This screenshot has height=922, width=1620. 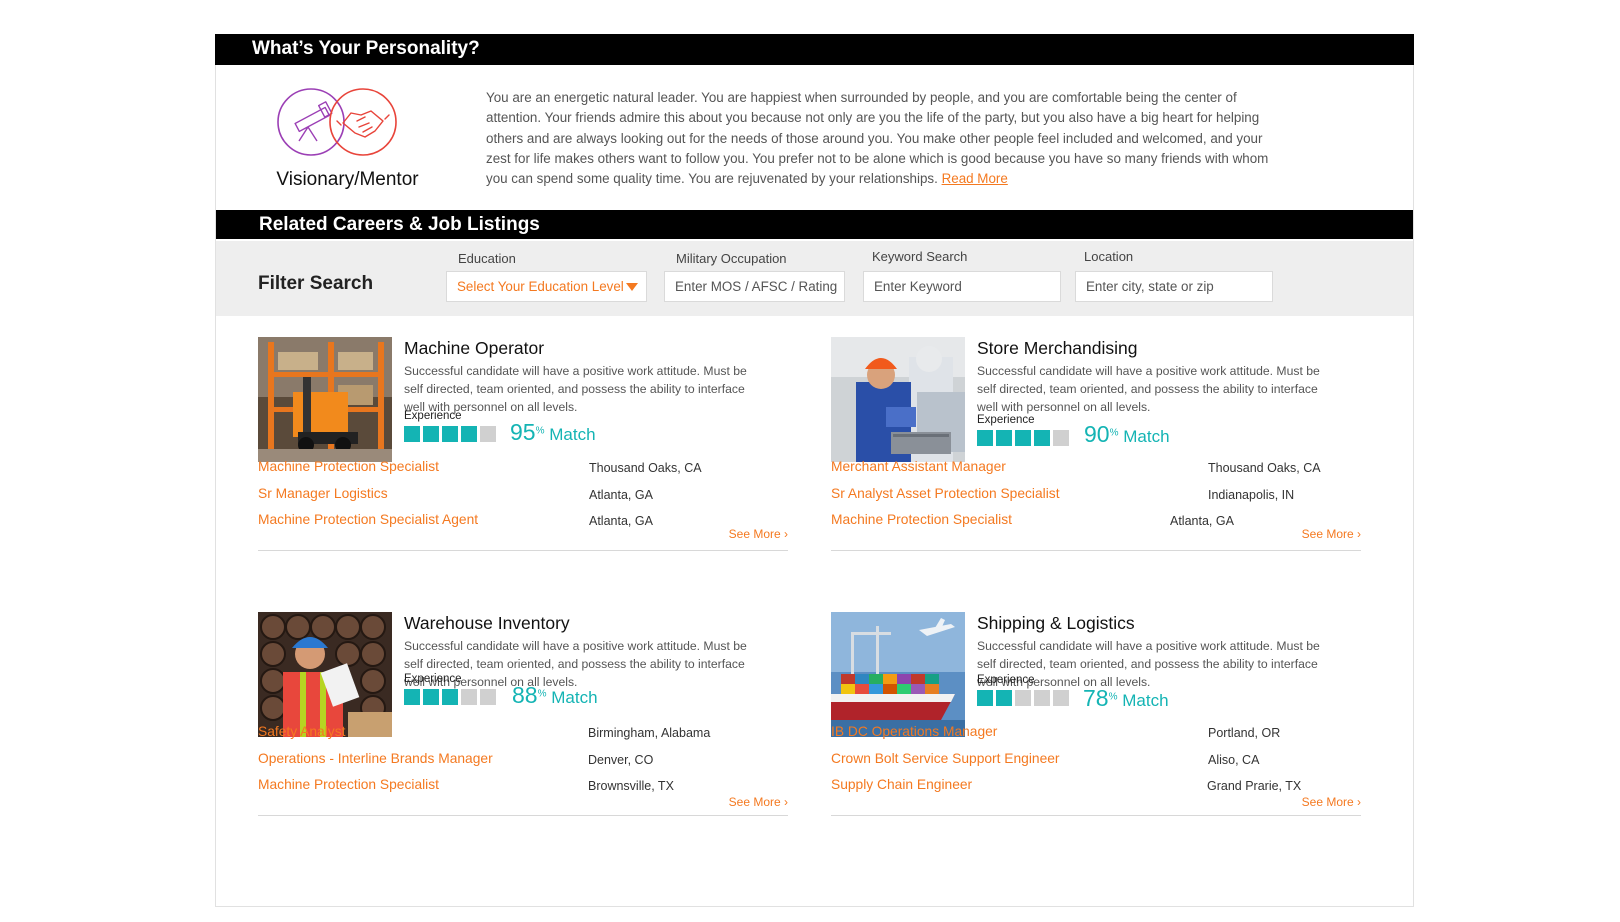 I want to click on job-title-link: Sr Analyst Asset Protection Specialist, so click(x=945, y=493).